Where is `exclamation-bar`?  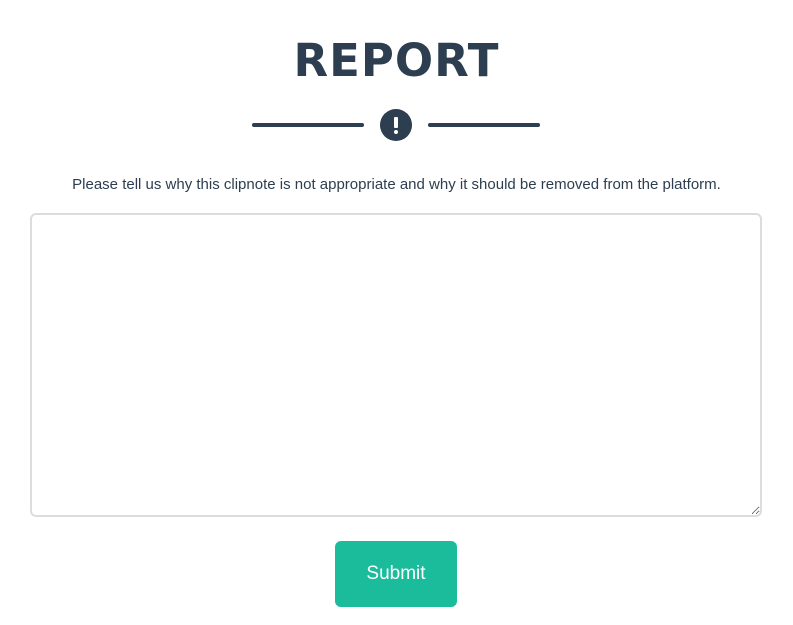
exclamation-bar is located at coordinates (396, 122).